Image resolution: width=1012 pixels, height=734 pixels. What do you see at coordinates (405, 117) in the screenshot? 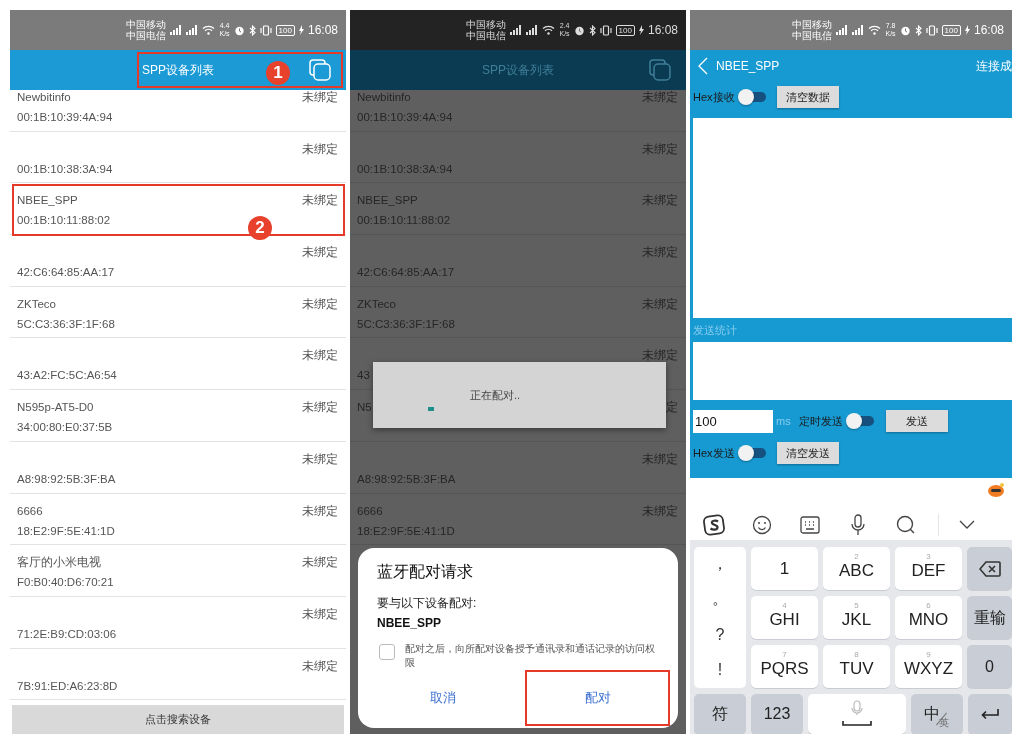
I see `device-address: 00:1B:10:39:4A:94` at bounding box center [405, 117].